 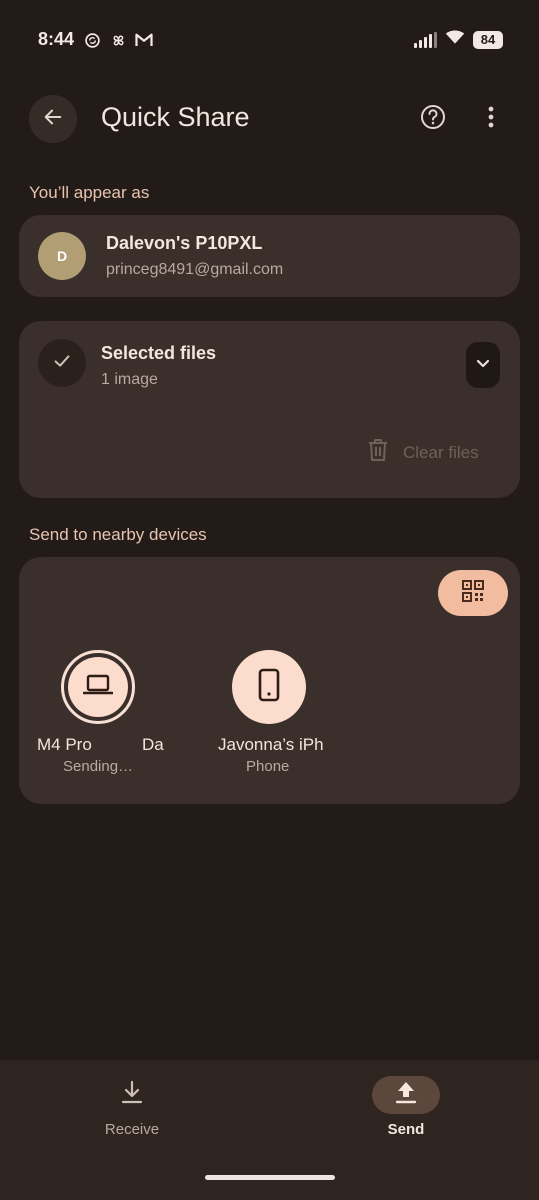 I want to click on clear-files-label: Clear files, so click(x=441, y=452).